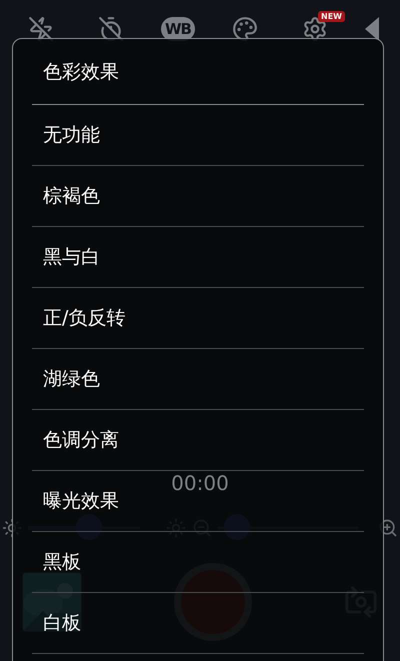  What do you see at coordinates (198, 196) in the screenshot?
I see `effect-option: 棕褐色` at bounding box center [198, 196].